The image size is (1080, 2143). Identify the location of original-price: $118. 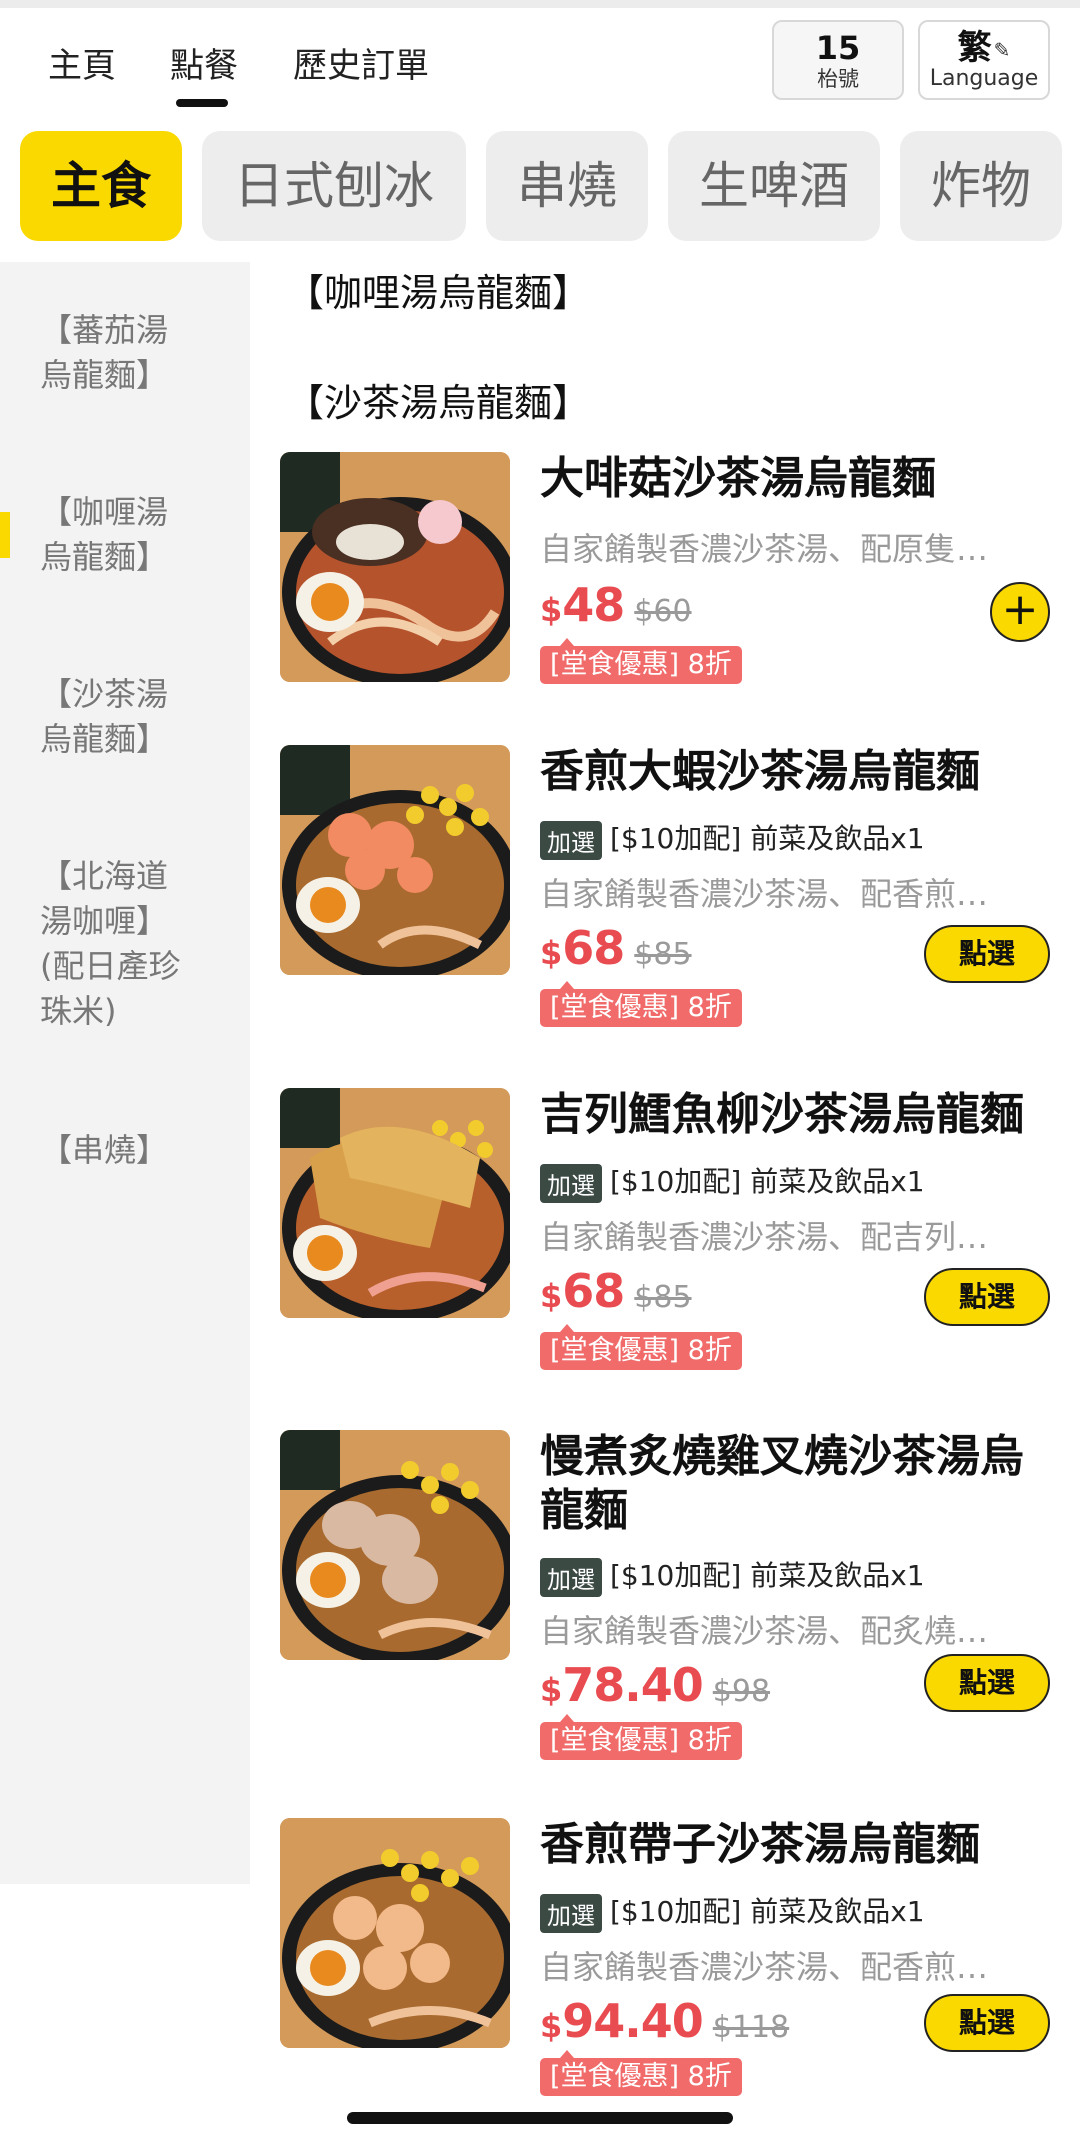
(751, 2027).